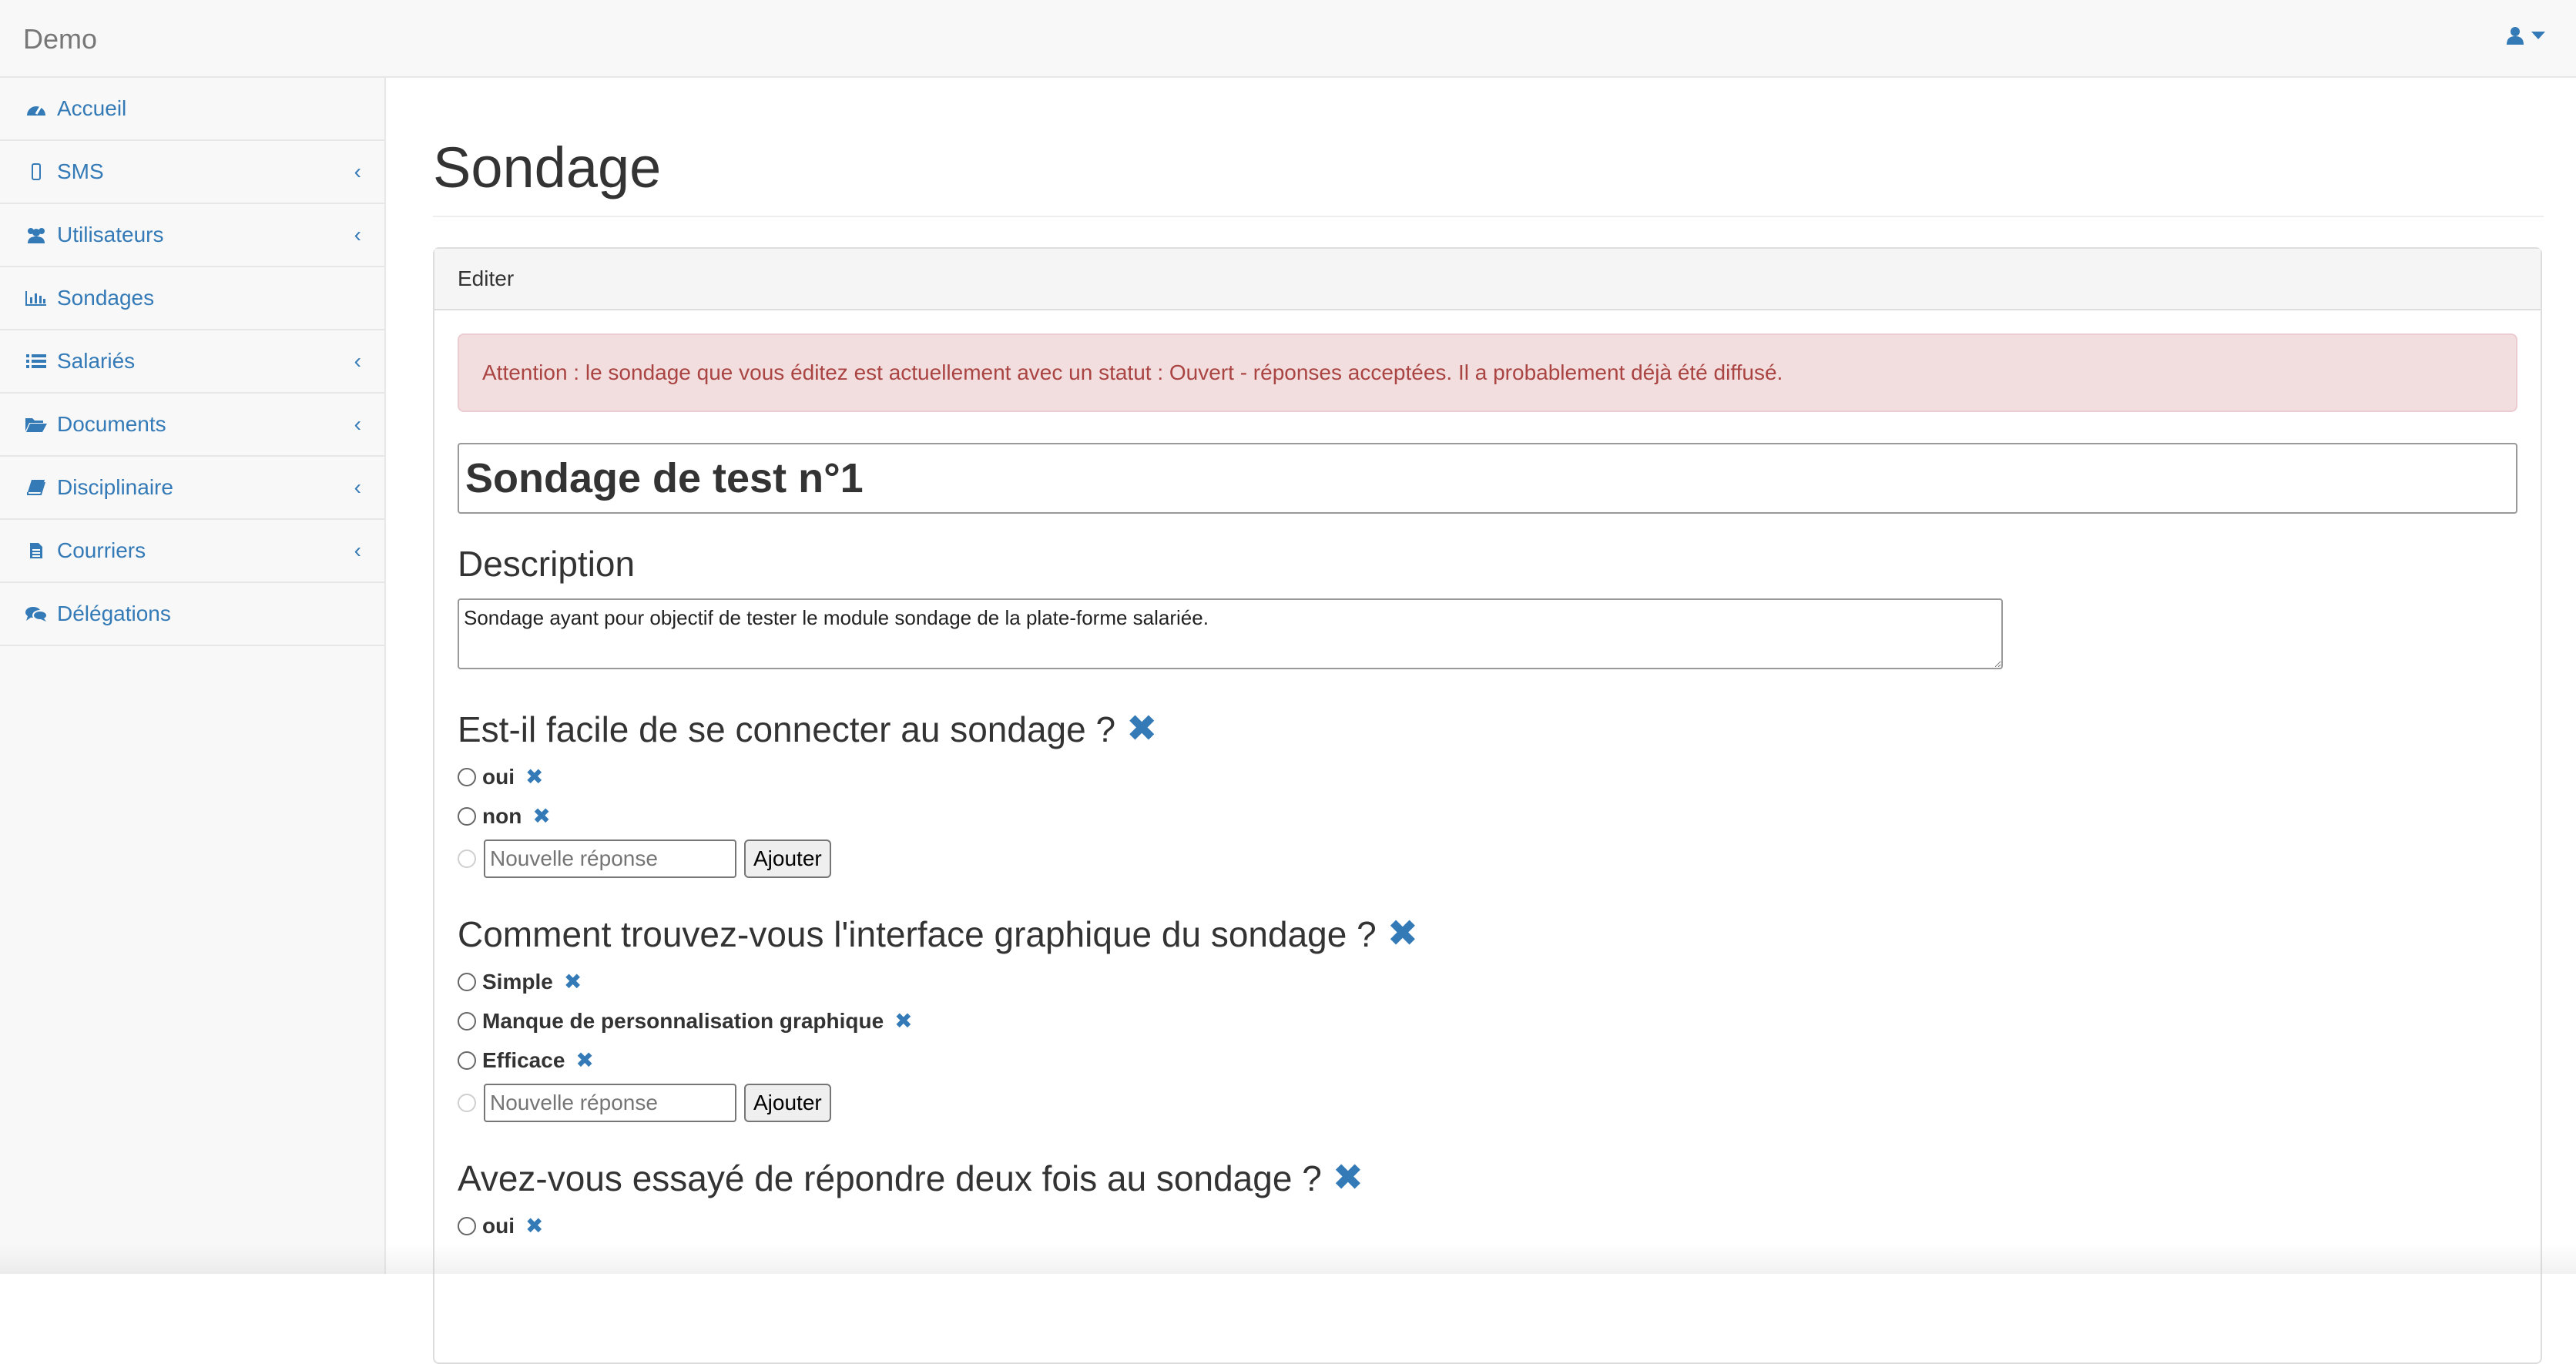 Image resolution: width=2576 pixels, height=1364 pixels. What do you see at coordinates (1487, 564) in the screenshot?
I see `description-heading: Description` at bounding box center [1487, 564].